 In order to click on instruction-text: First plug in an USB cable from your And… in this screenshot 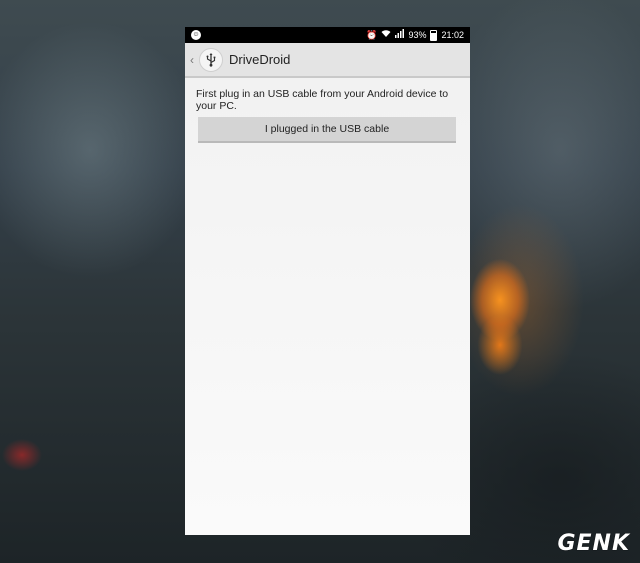, I will do `click(322, 100)`.